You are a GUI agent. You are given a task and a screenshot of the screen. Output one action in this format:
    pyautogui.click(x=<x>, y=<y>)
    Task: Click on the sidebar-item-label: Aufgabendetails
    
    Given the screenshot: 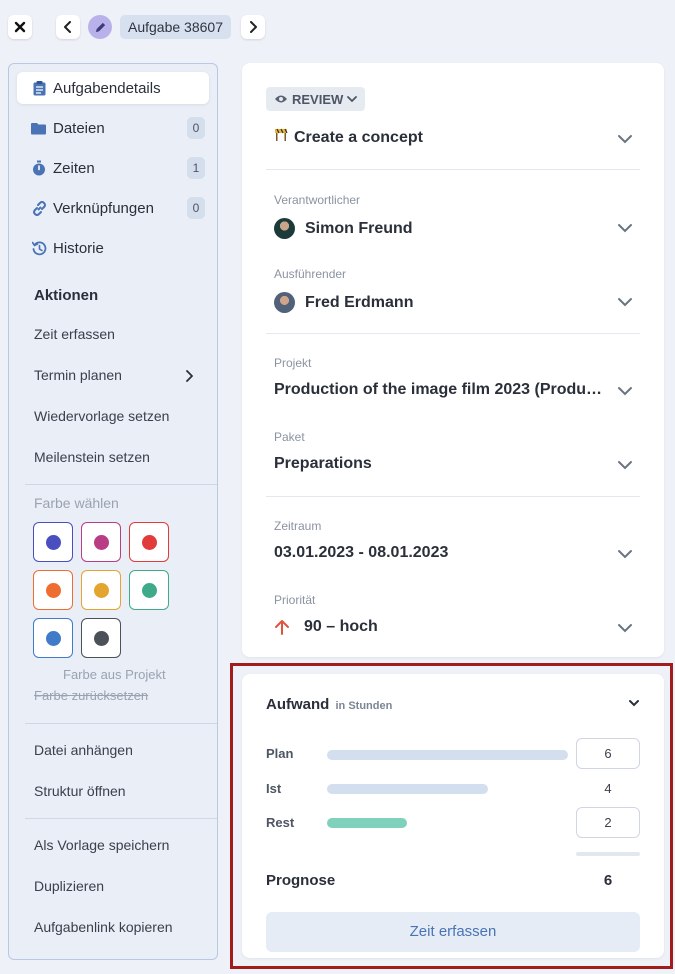 What is the action you would take?
    pyautogui.click(x=107, y=88)
    